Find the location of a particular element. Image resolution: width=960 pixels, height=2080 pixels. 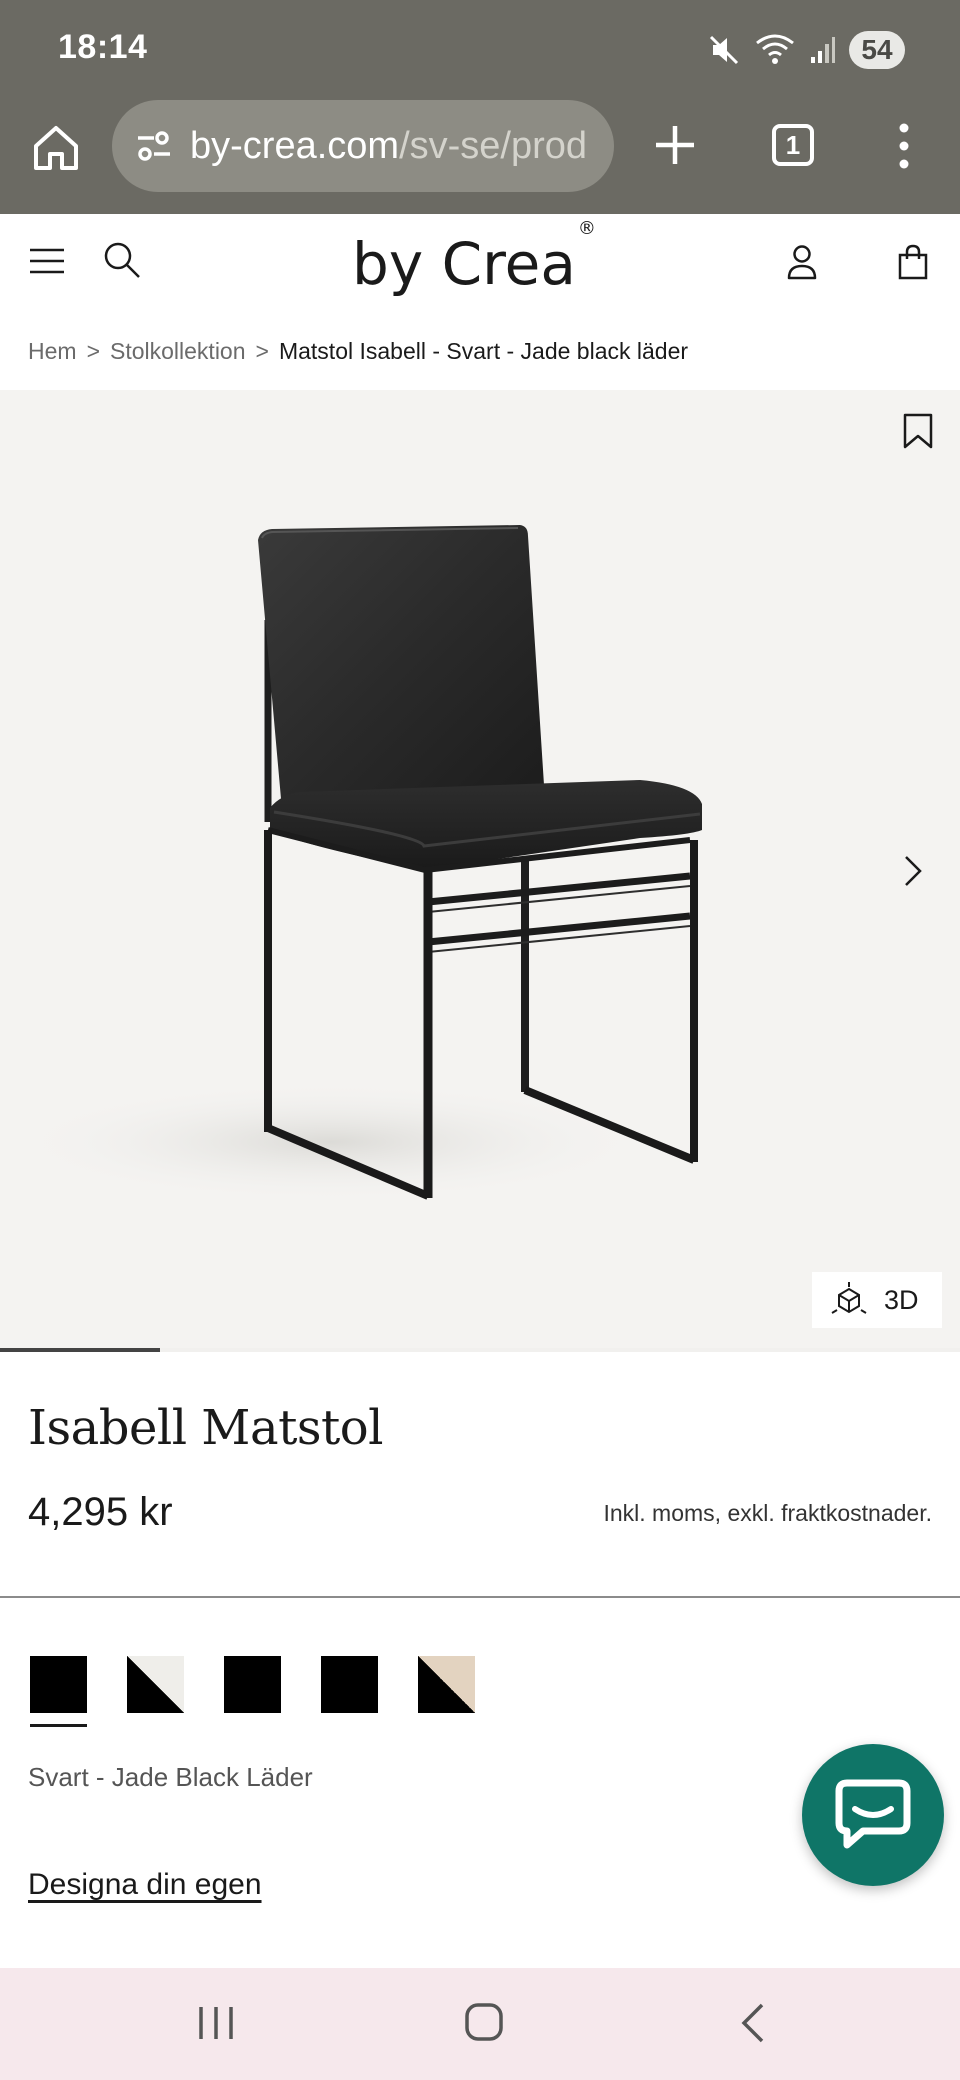

chat-button is located at coordinates (873, 1815).